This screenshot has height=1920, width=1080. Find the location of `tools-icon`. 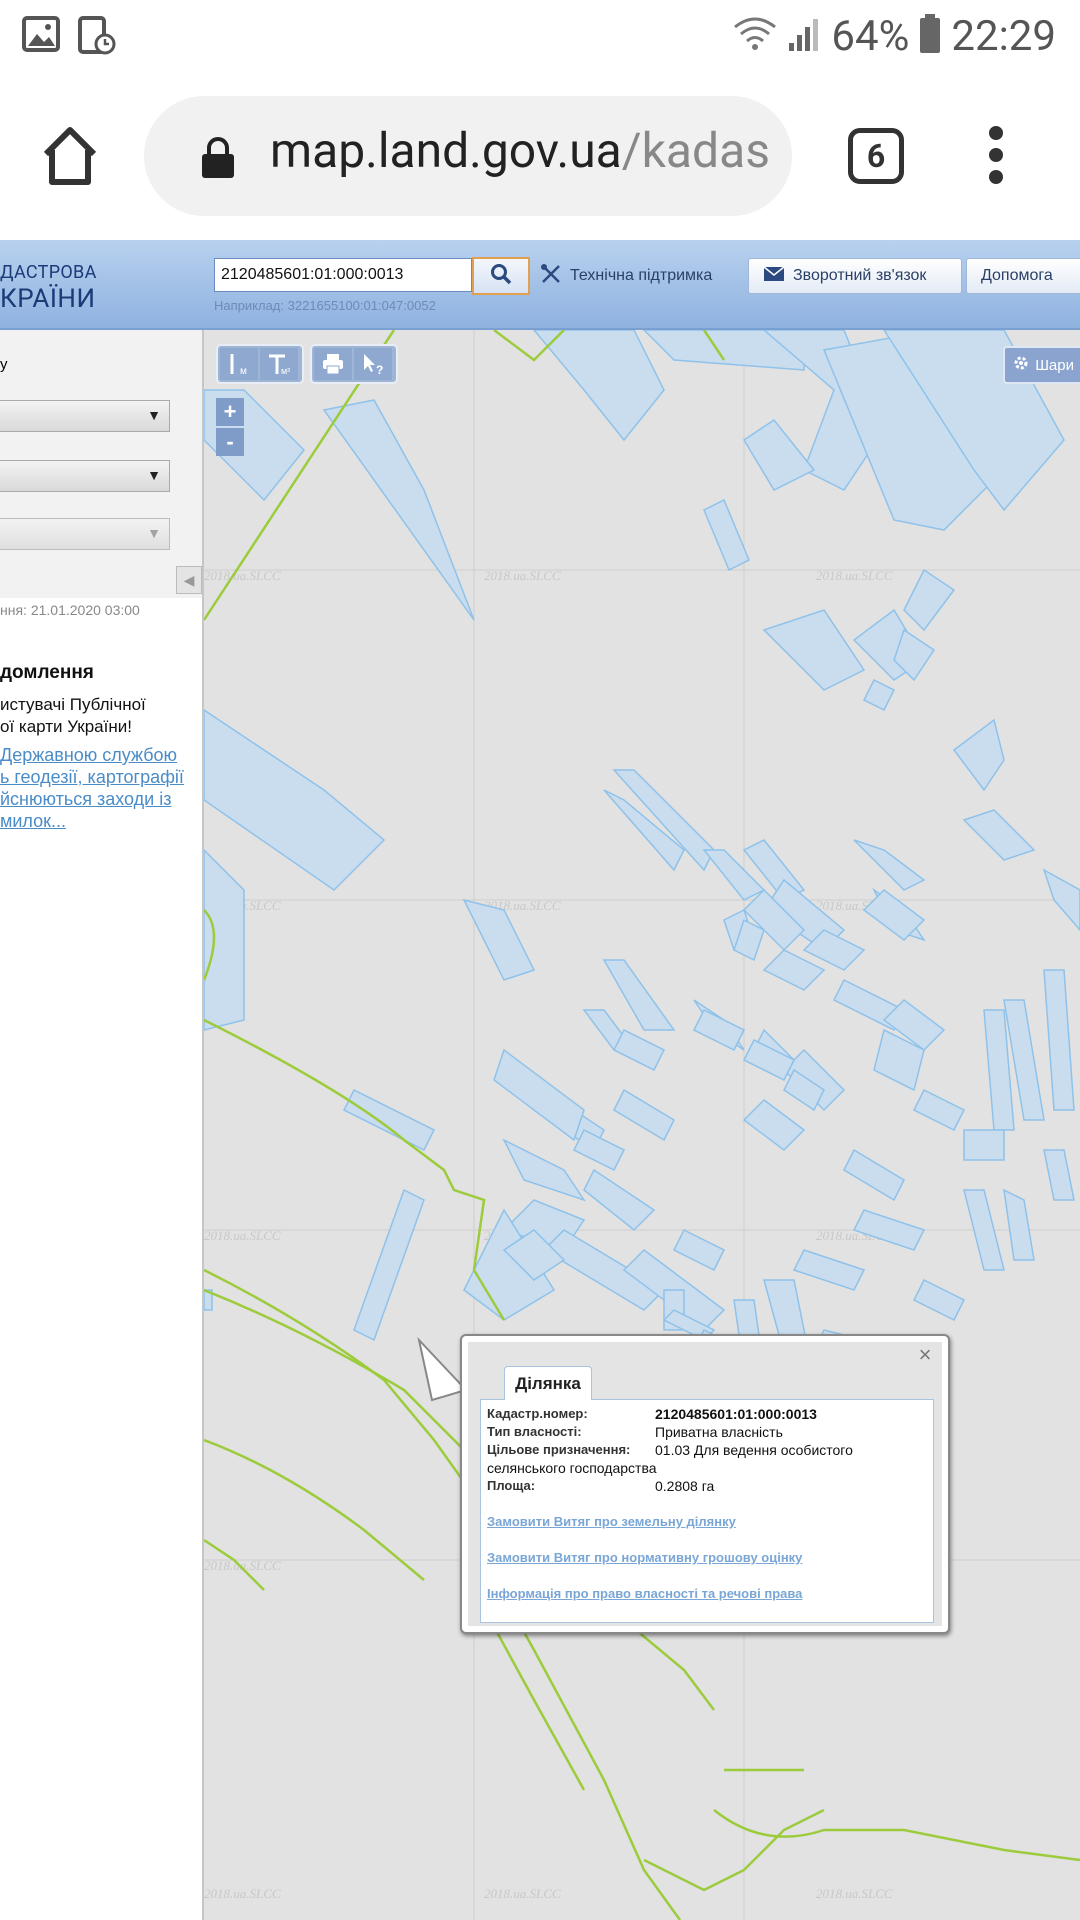

tools-icon is located at coordinates (551, 276).